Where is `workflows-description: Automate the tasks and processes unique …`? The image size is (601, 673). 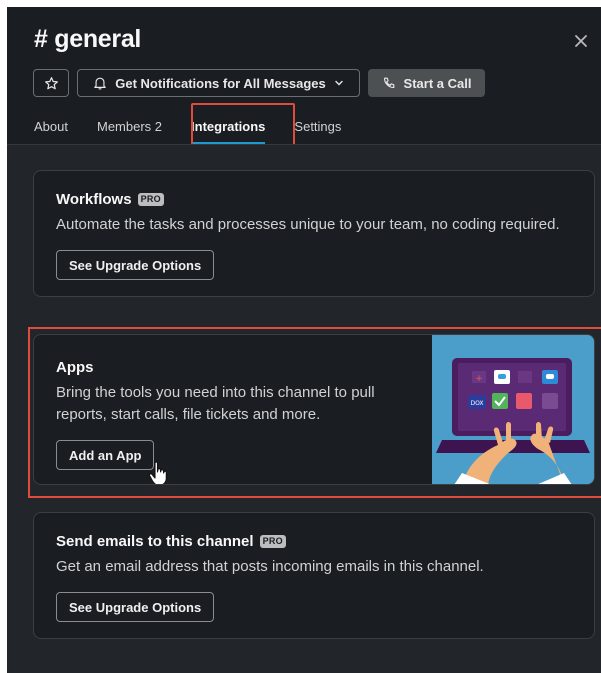
workflows-description: Automate the tasks and processes unique … is located at coordinates (308, 224).